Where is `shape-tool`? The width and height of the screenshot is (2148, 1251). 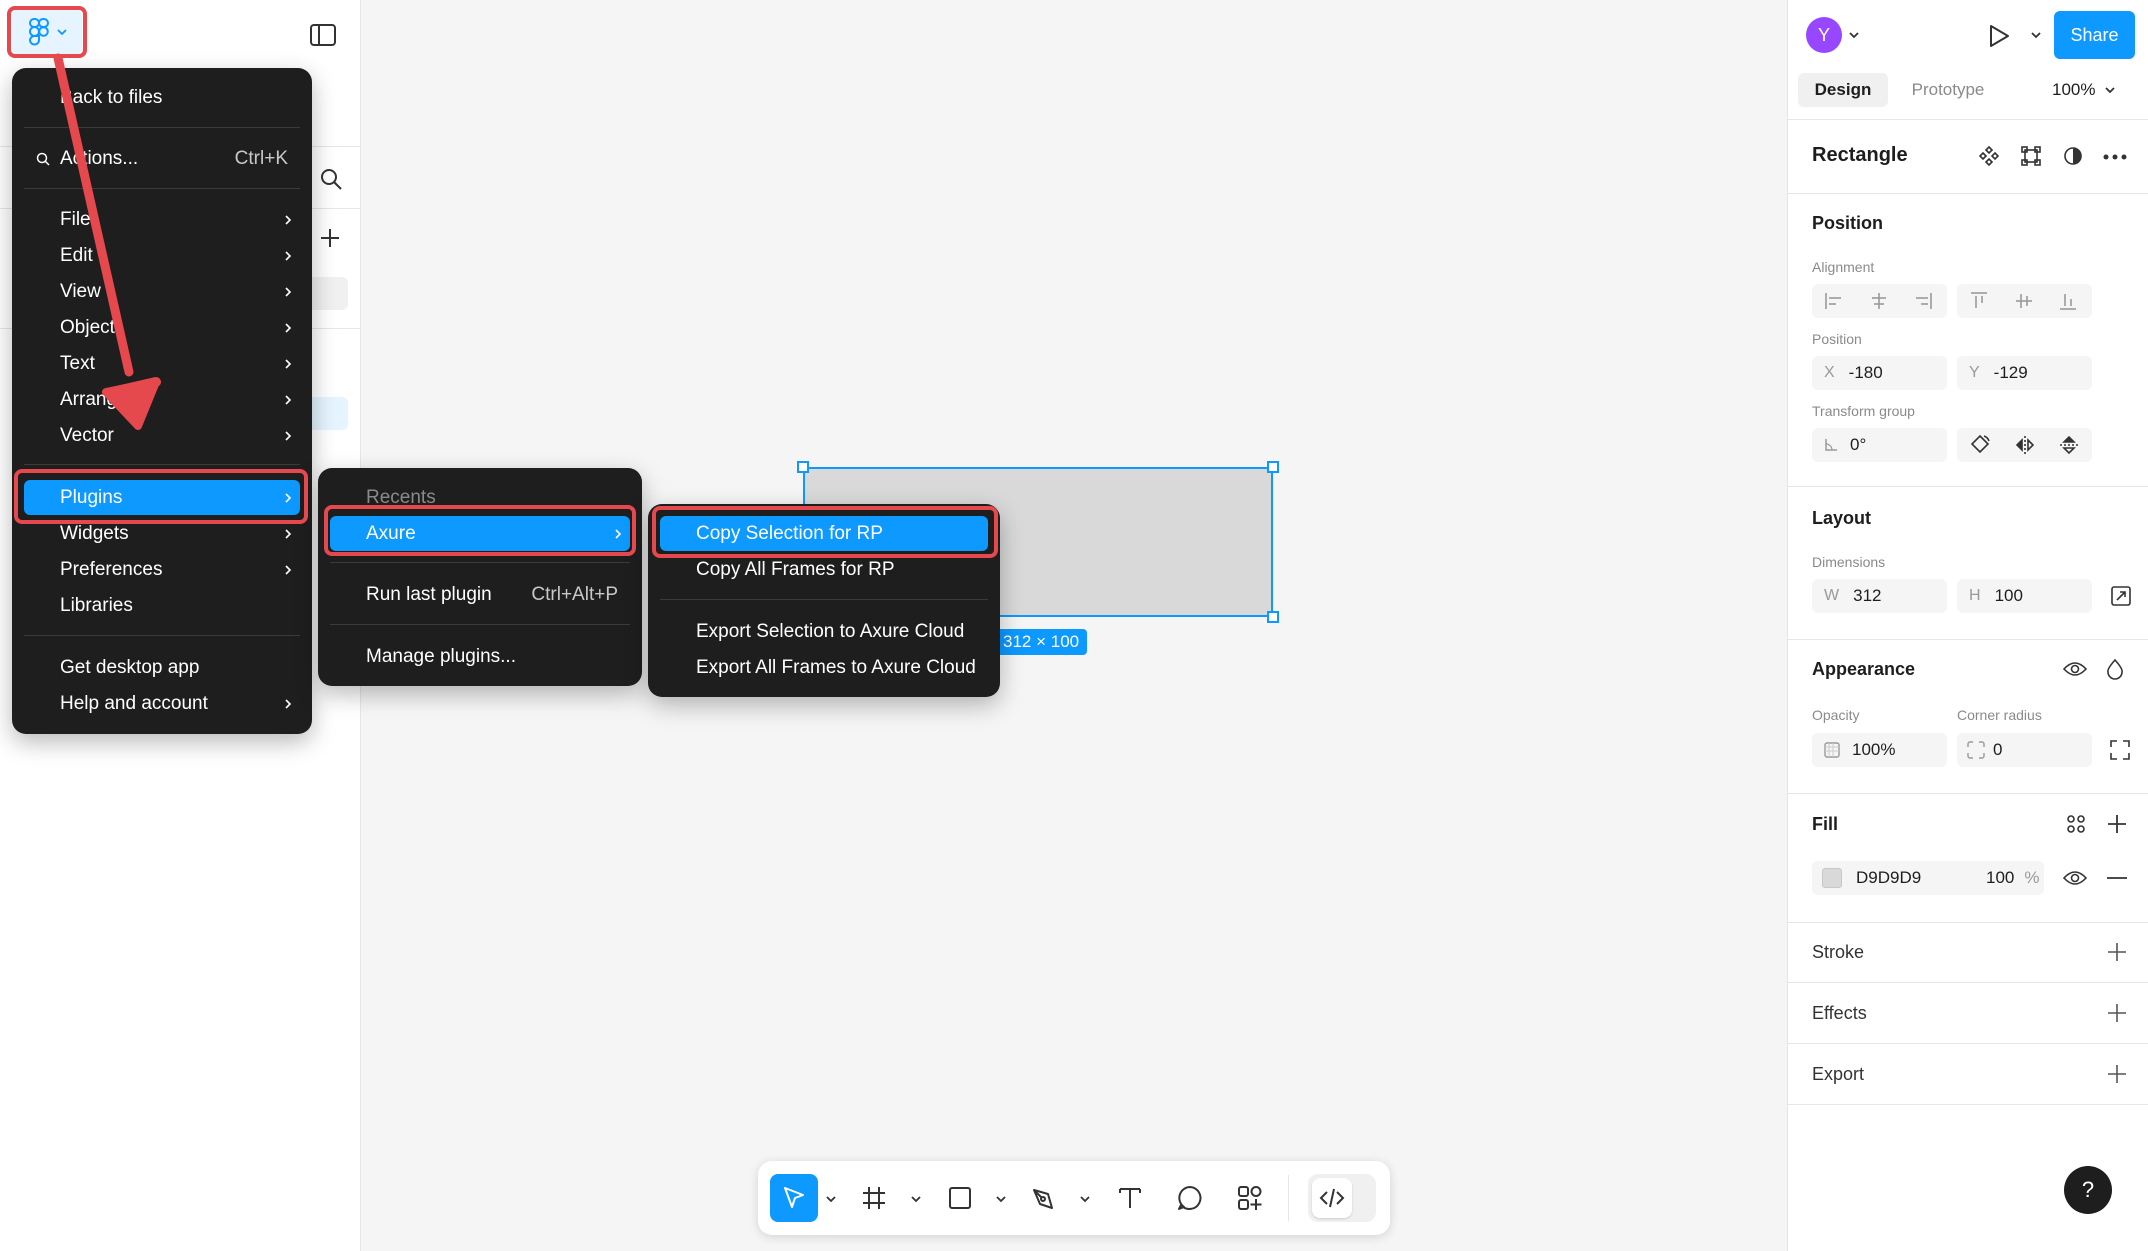 shape-tool is located at coordinates (960, 1198).